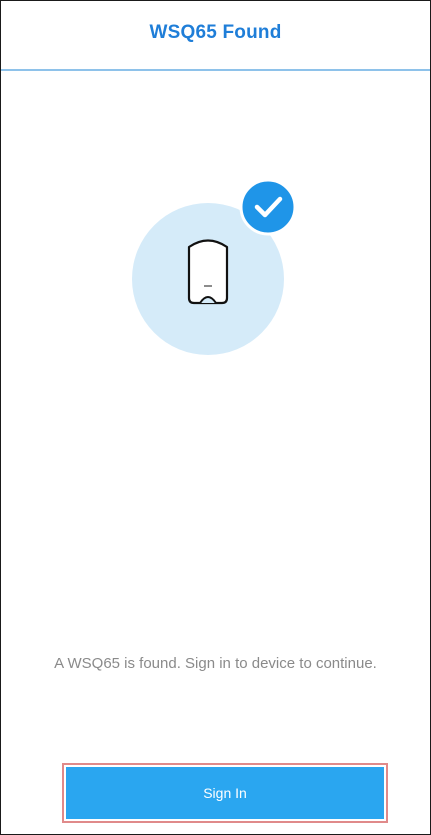 The width and height of the screenshot is (431, 835). What do you see at coordinates (215, 32) in the screenshot?
I see `page-title: WSQ65 Found` at bounding box center [215, 32].